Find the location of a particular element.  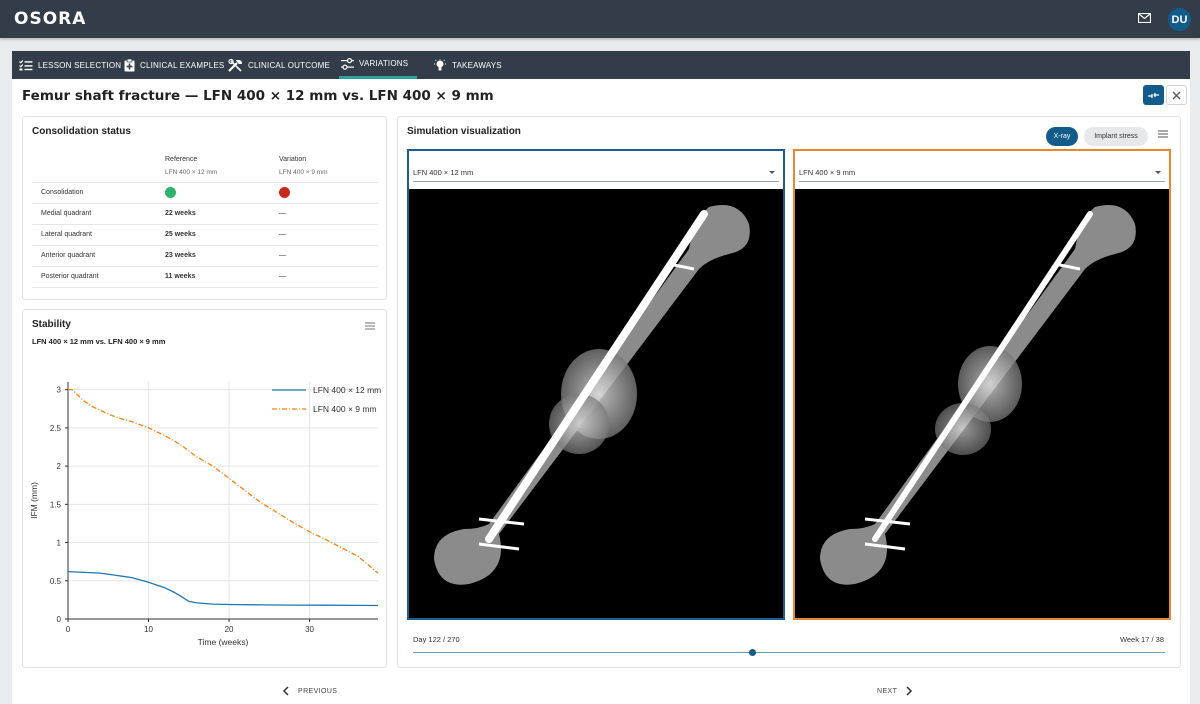

compare-icon is located at coordinates (1153, 95).